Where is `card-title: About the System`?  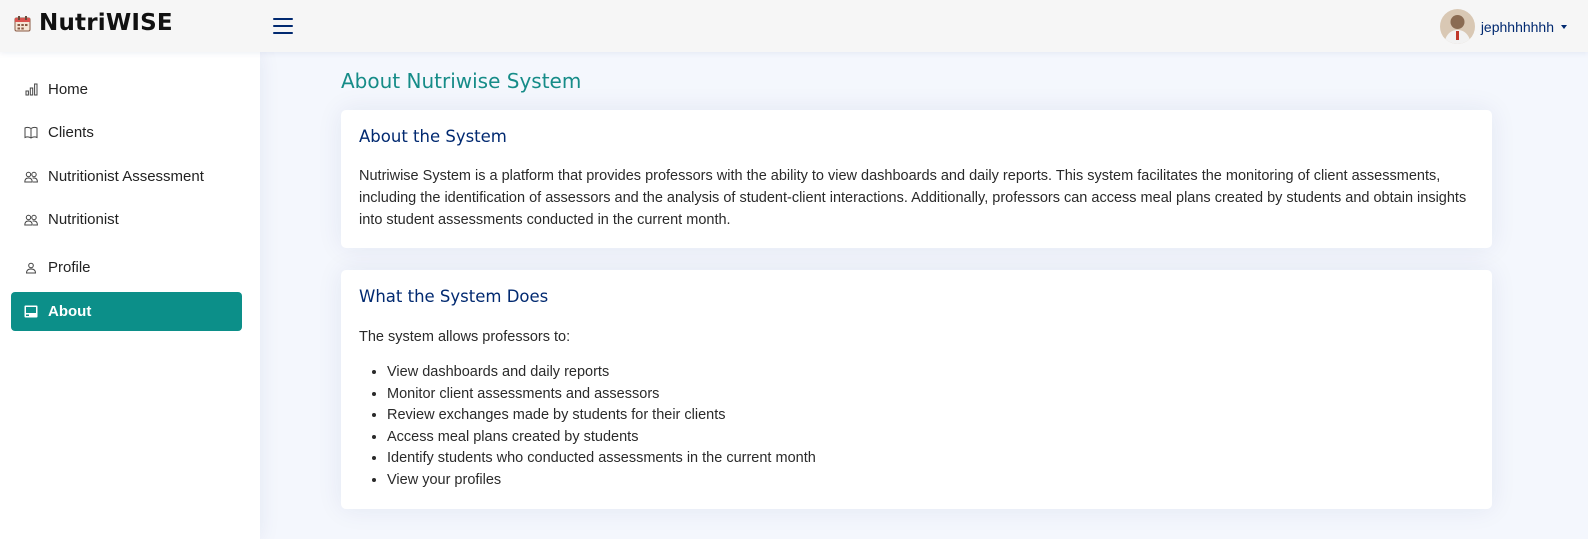 card-title: About the System is located at coordinates (433, 136).